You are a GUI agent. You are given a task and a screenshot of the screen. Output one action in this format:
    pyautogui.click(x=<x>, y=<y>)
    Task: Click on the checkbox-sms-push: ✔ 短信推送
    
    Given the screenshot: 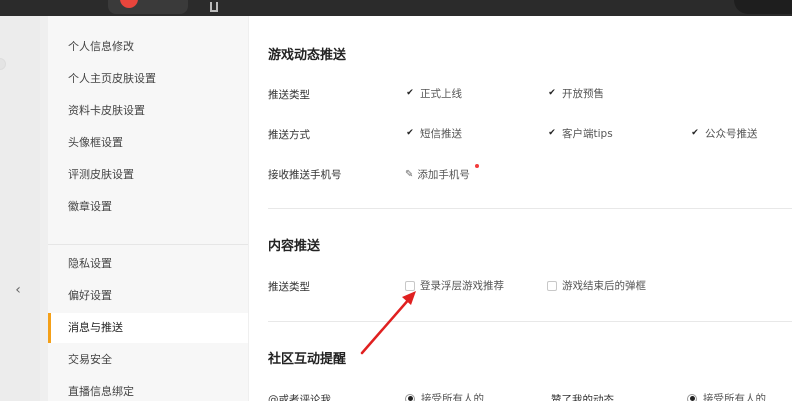 What is the action you would take?
    pyautogui.click(x=433, y=133)
    